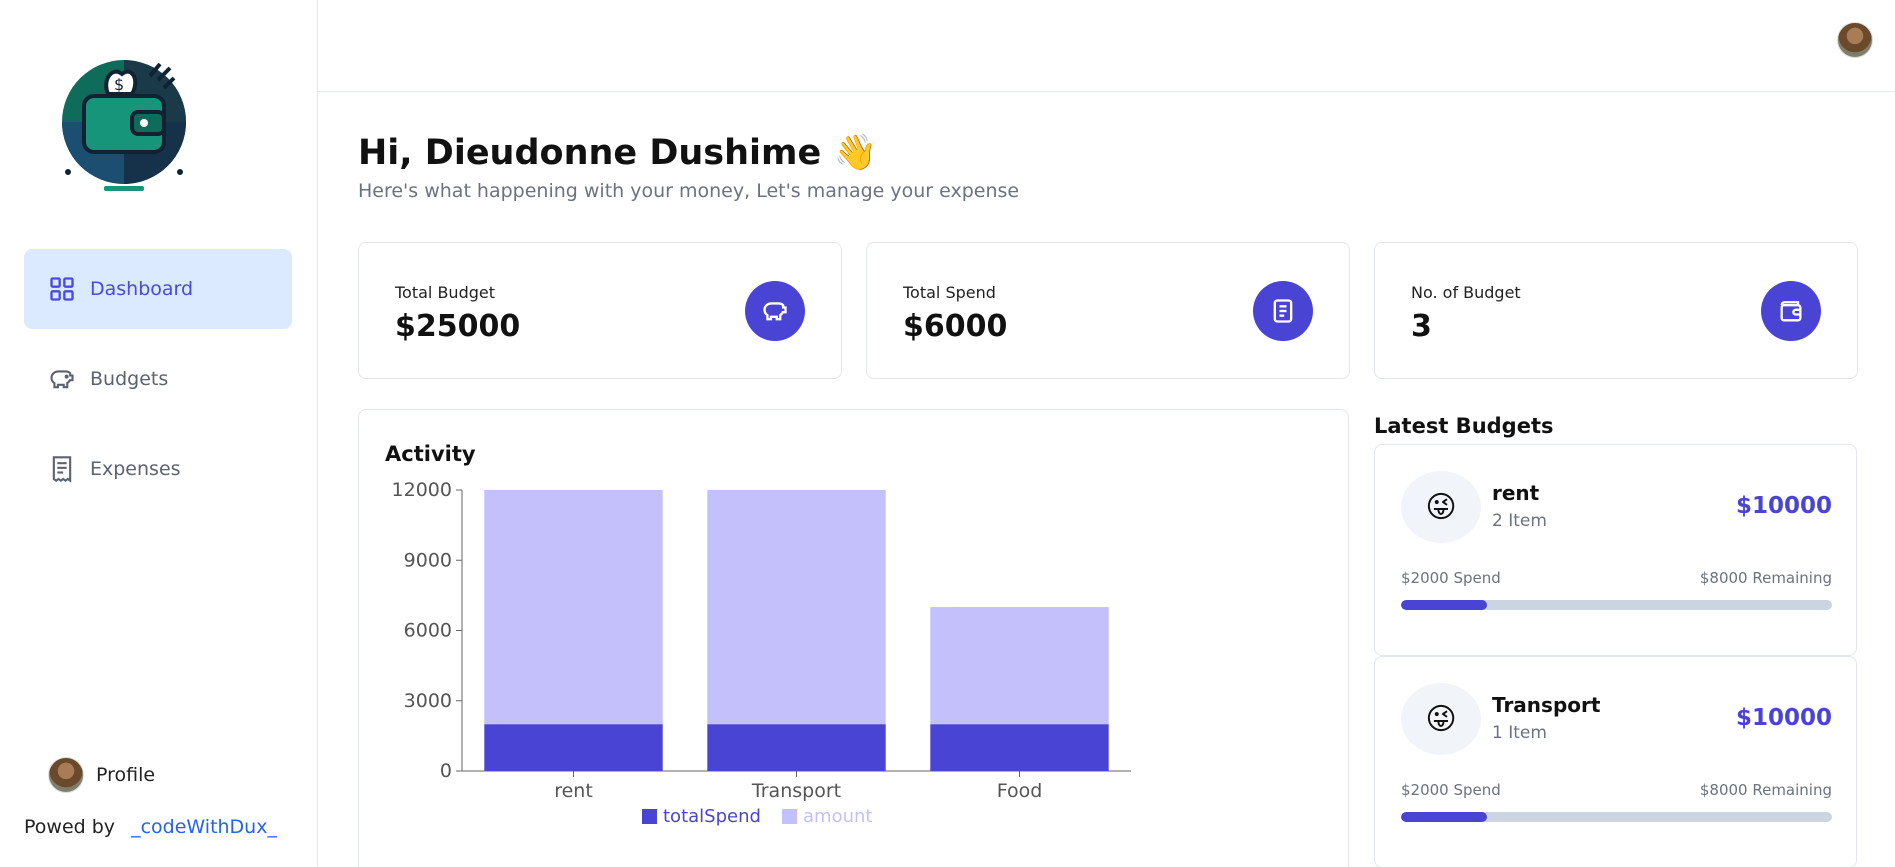  What do you see at coordinates (126, 775) in the screenshot?
I see `profile-label: Profile` at bounding box center [126, 775].